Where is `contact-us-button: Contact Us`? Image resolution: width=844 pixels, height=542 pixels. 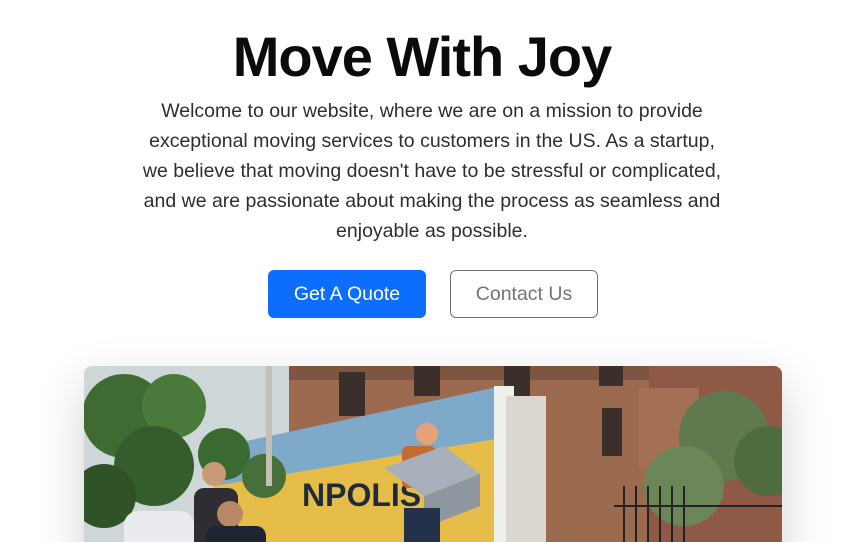 contact-us-button: Contact Us is located at coordinates (524, 294).